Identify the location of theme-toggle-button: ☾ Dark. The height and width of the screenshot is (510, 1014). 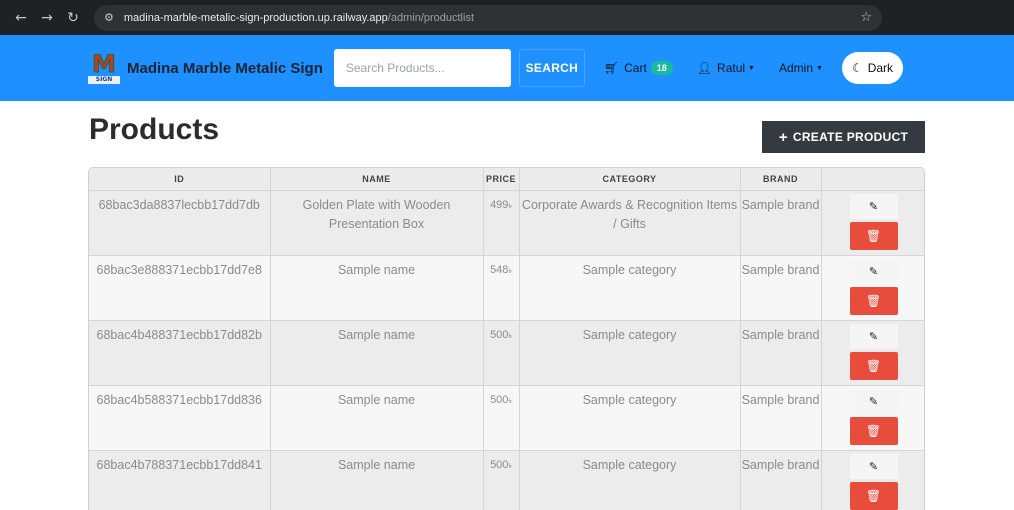
(872, 68).